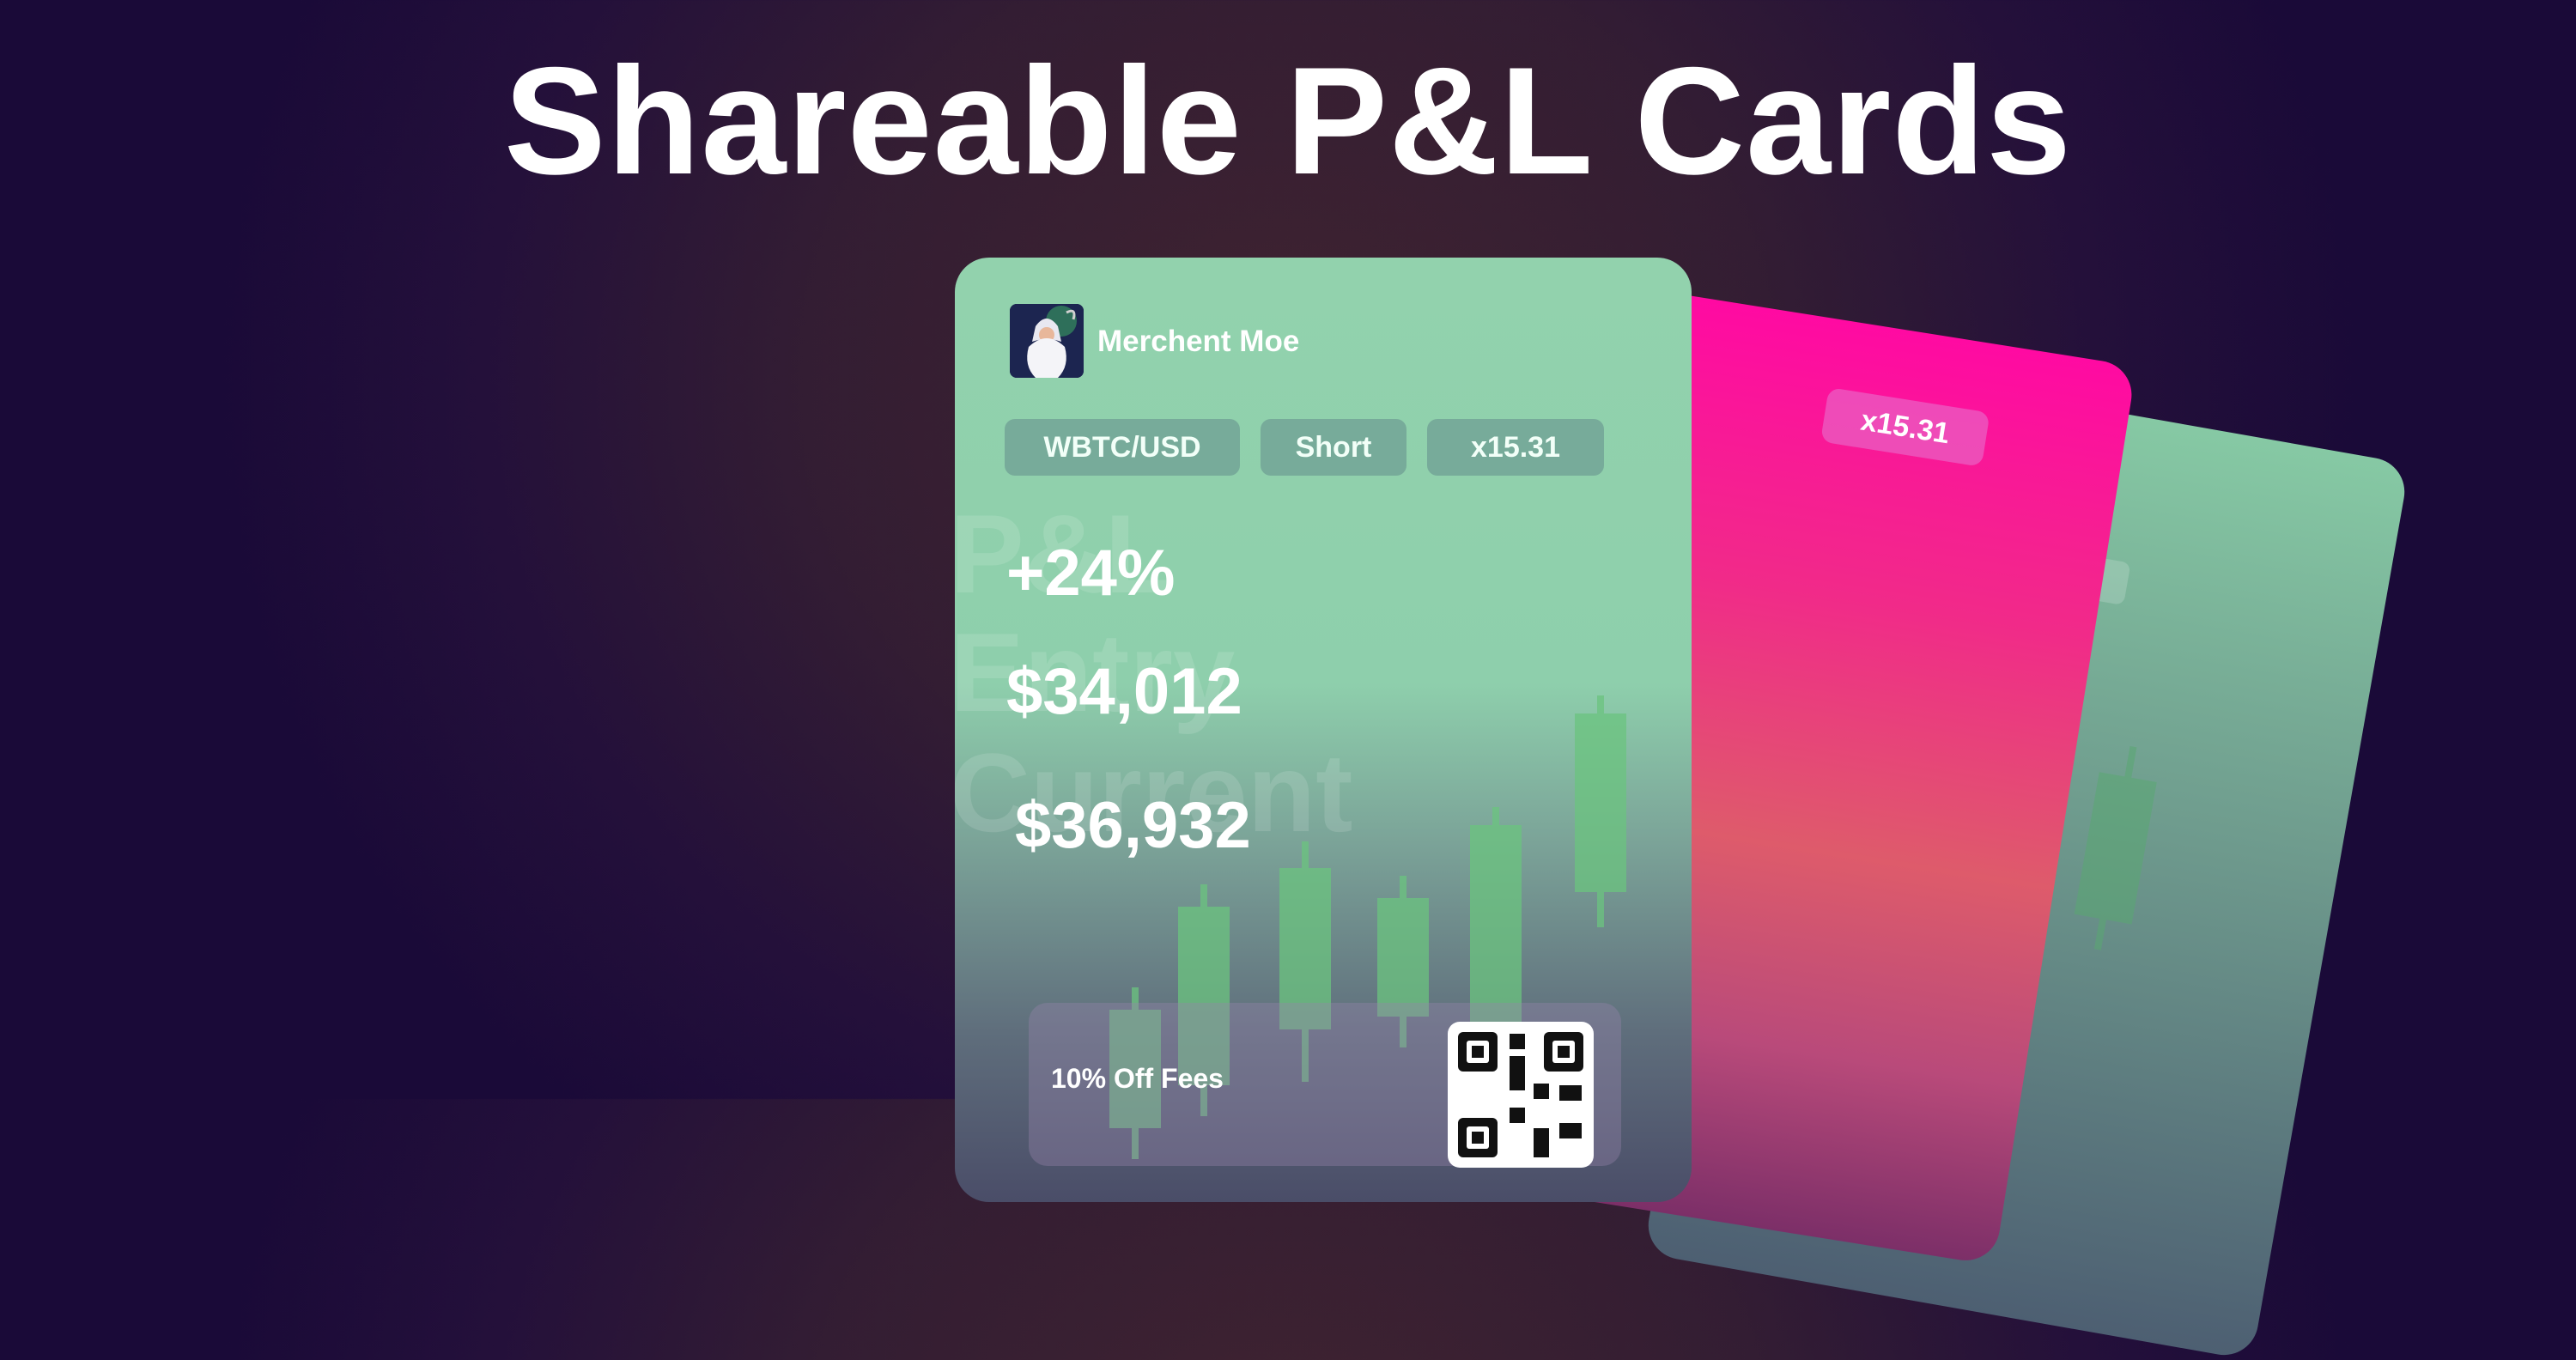 The image size is (2576, 1360). Describe the element at coordinates (1137, 1078) in the screenshot. I see `promo-text: 10% Off Fees` at that location.